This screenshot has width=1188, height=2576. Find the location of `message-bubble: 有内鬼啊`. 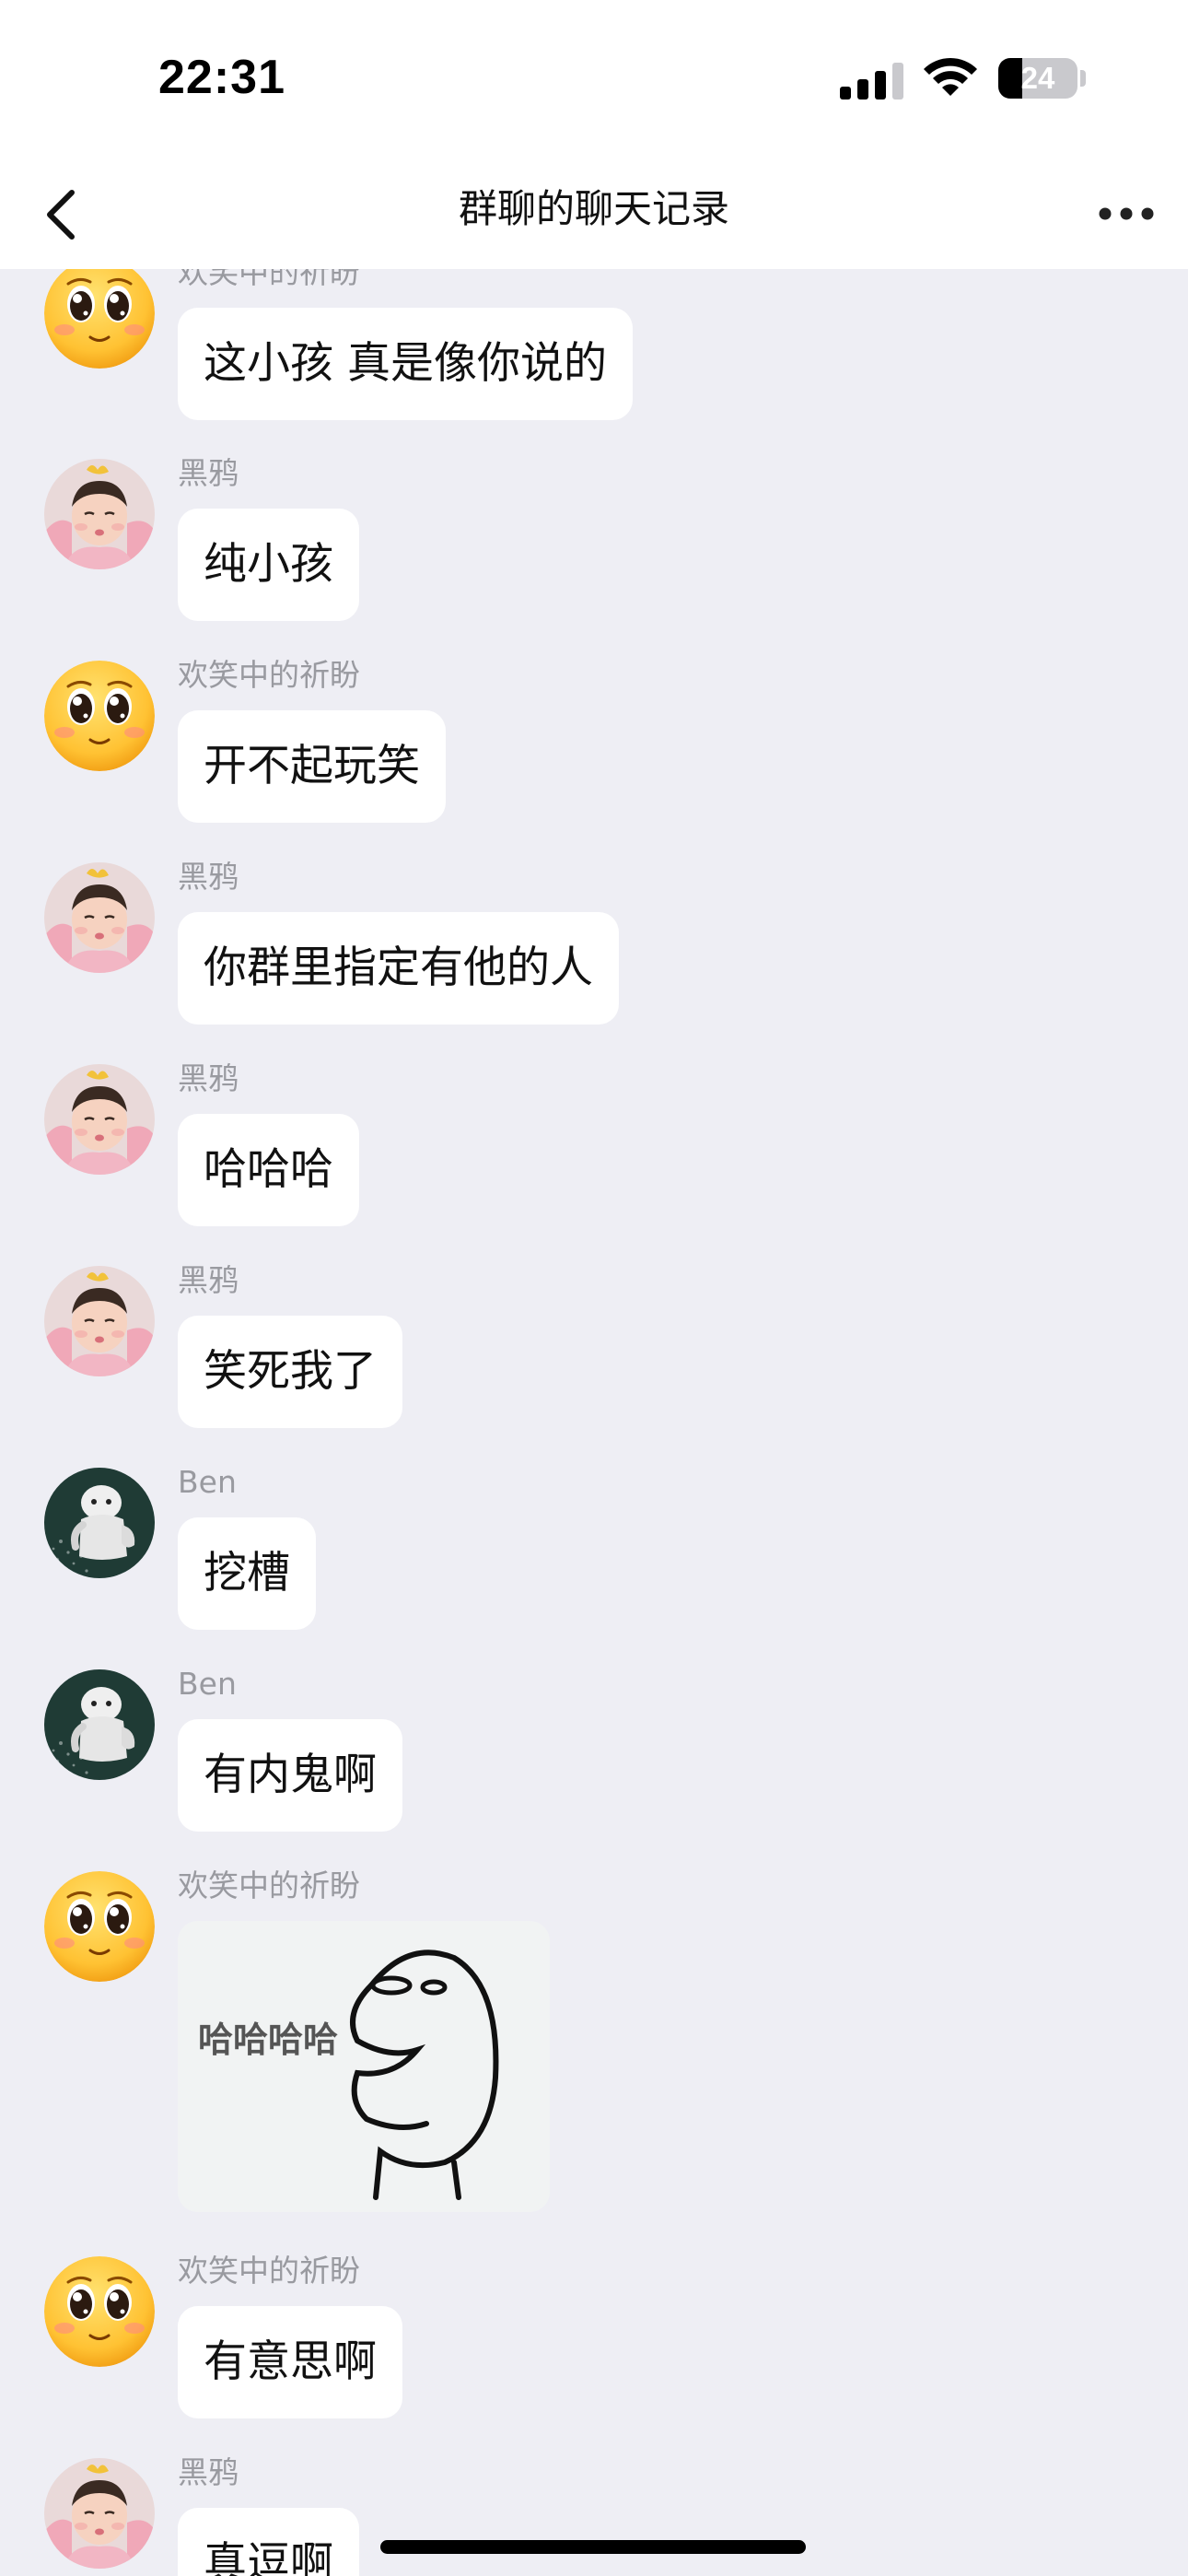

message-bubble: 有内鬼啊 is located at coordinates (290, 1776).